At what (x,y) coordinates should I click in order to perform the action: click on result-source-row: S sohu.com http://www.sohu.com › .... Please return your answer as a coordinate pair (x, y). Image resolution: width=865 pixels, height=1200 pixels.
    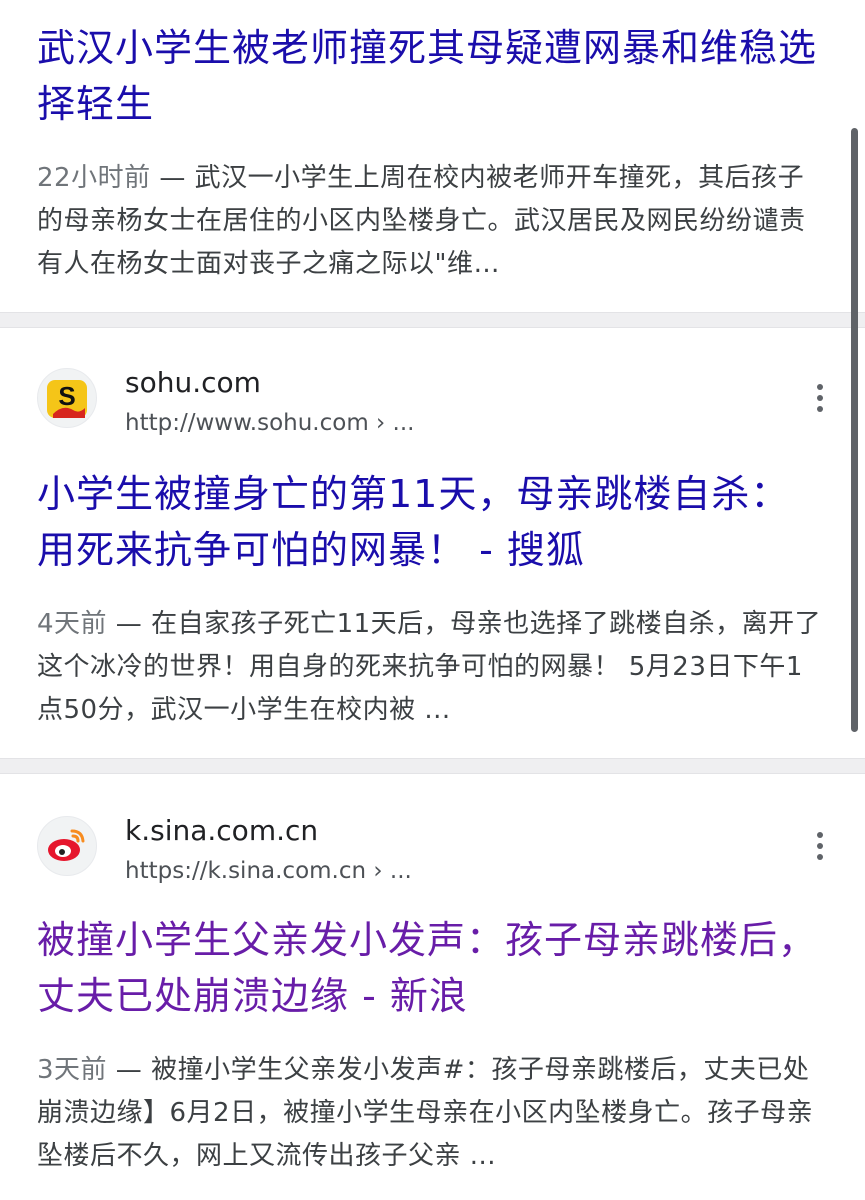
    Looking at the image, I should click on (432, 406).